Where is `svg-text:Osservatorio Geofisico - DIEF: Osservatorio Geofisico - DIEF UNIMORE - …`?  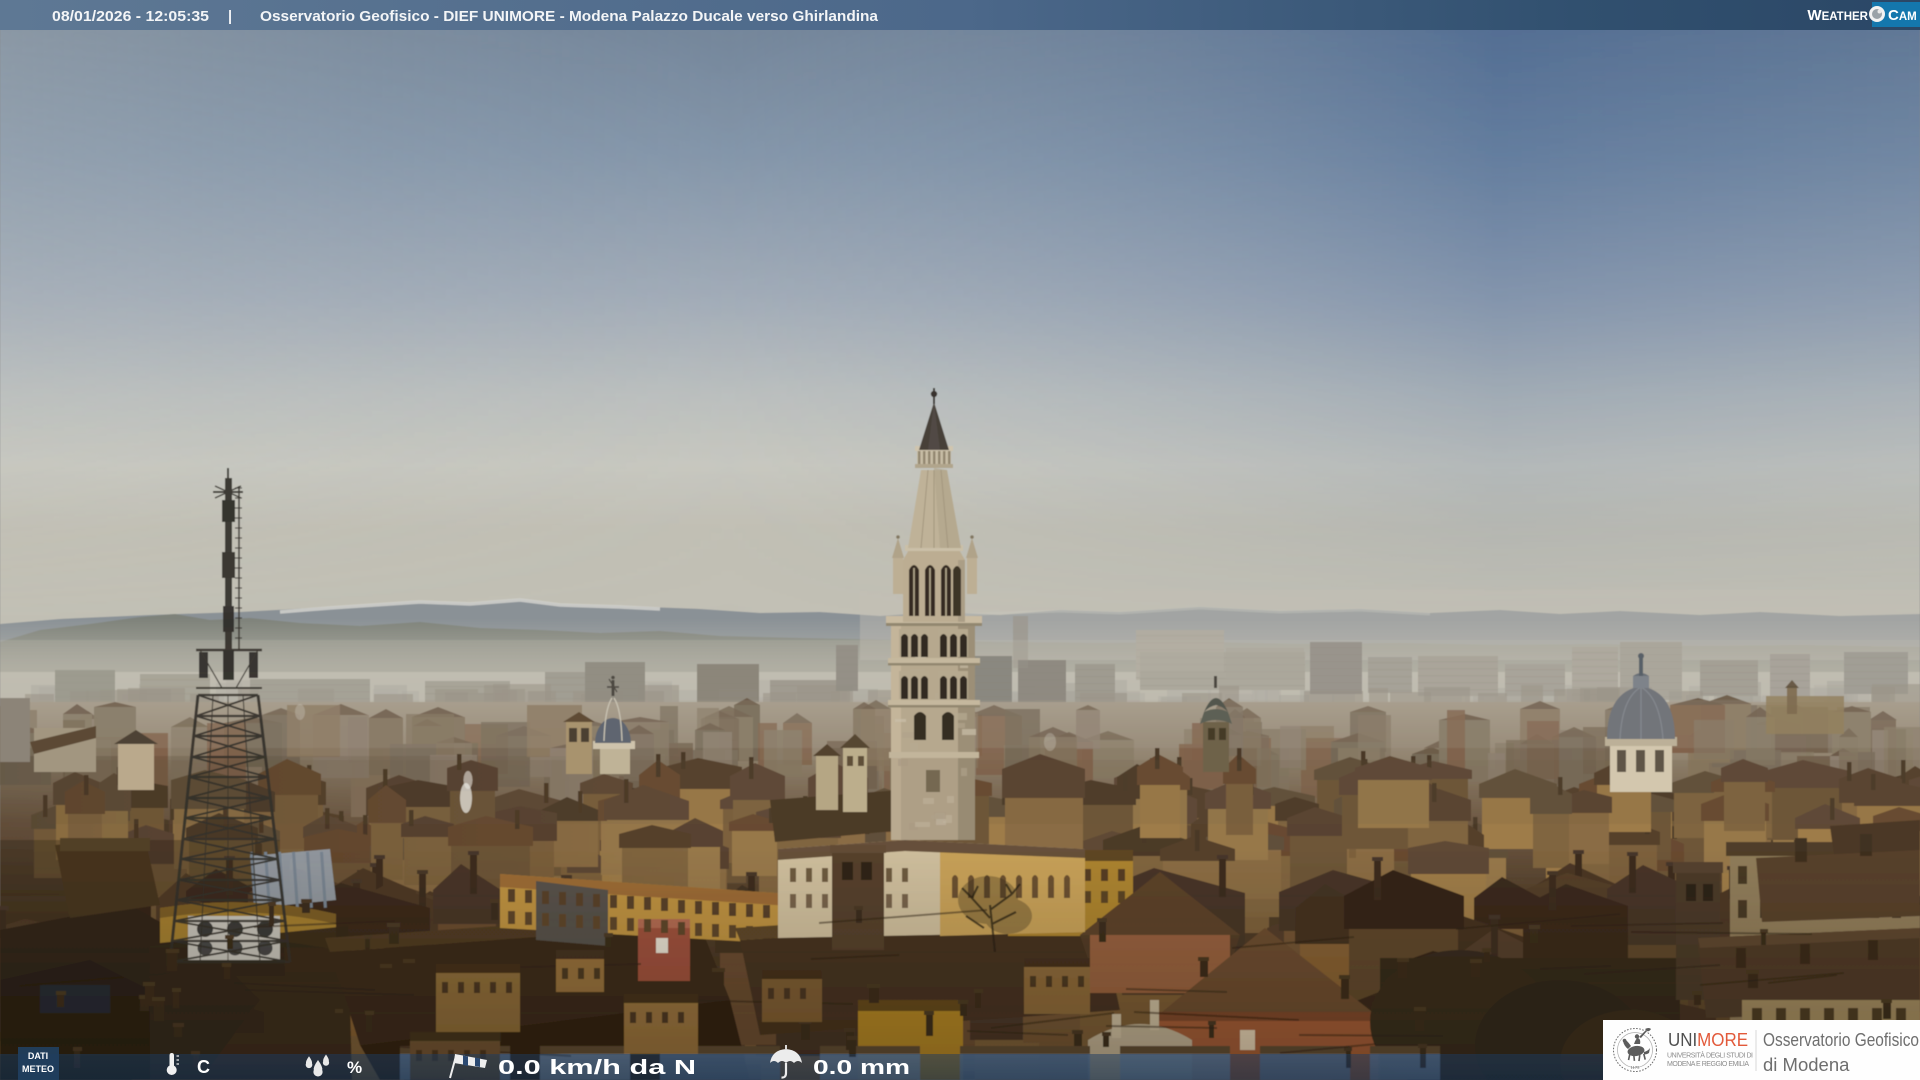 svg-text:Osservatorio Geofisico - DIEF: Osservatorio Geofisico - DIEF UNIMORE - … is located at coordinates (569, 17).